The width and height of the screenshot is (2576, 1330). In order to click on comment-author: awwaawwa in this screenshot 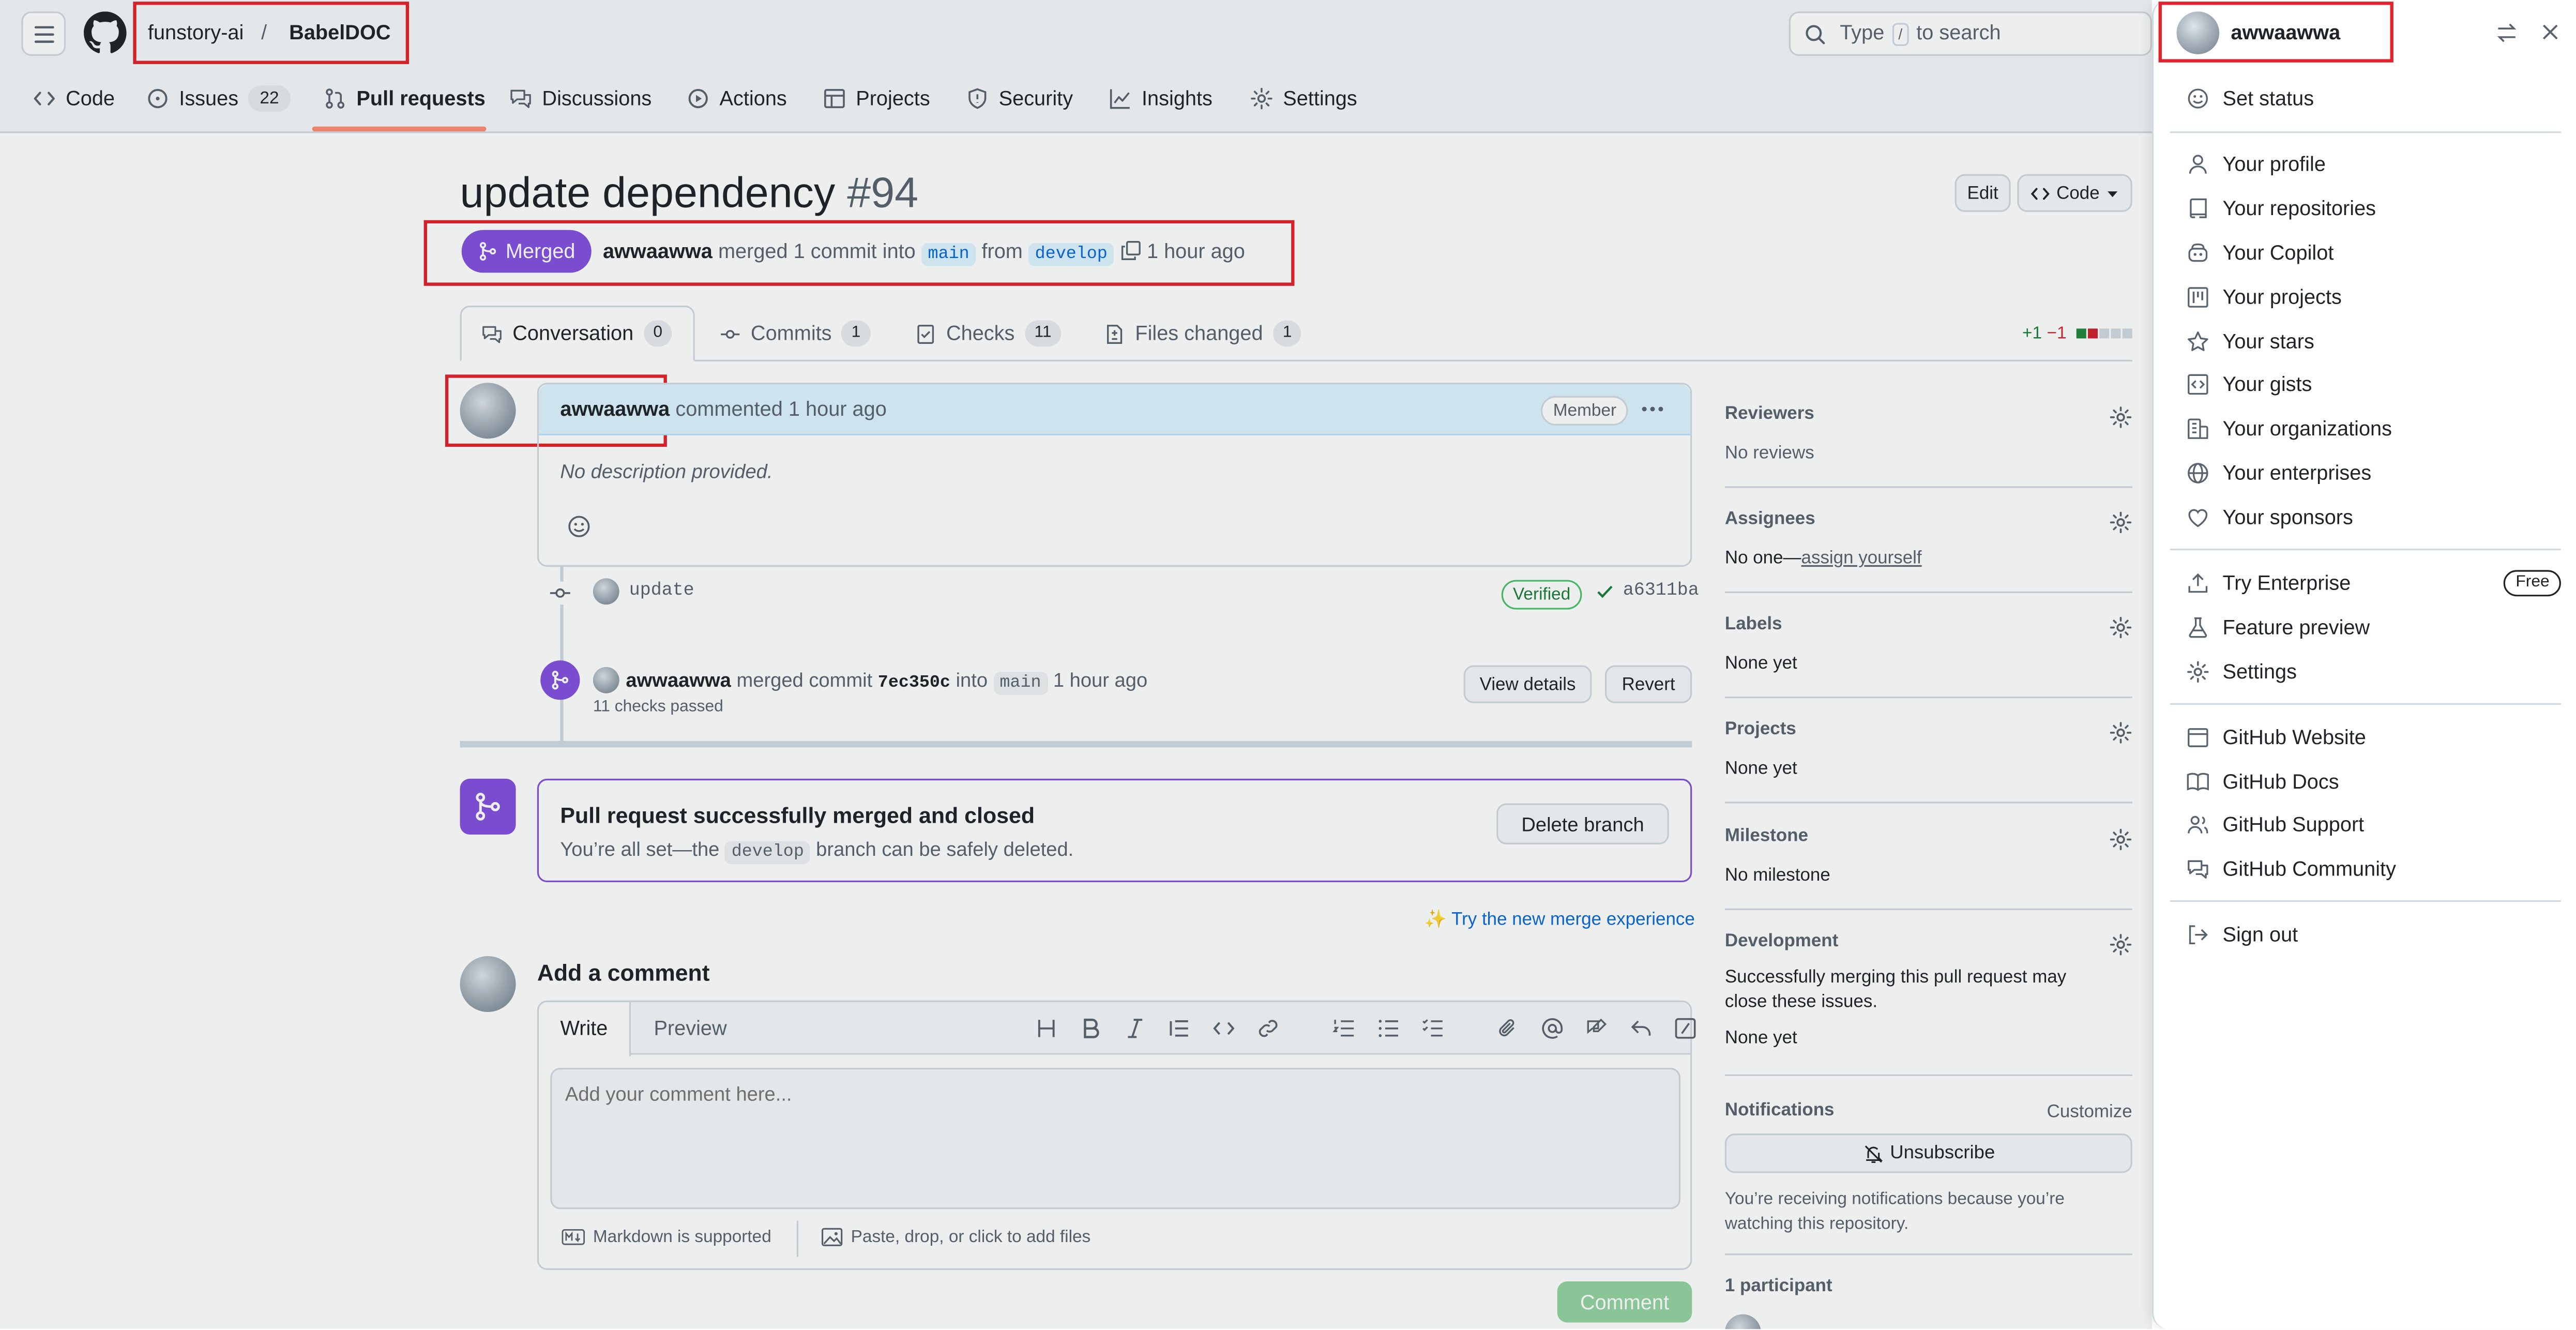, I will do `click(615, 409)`.